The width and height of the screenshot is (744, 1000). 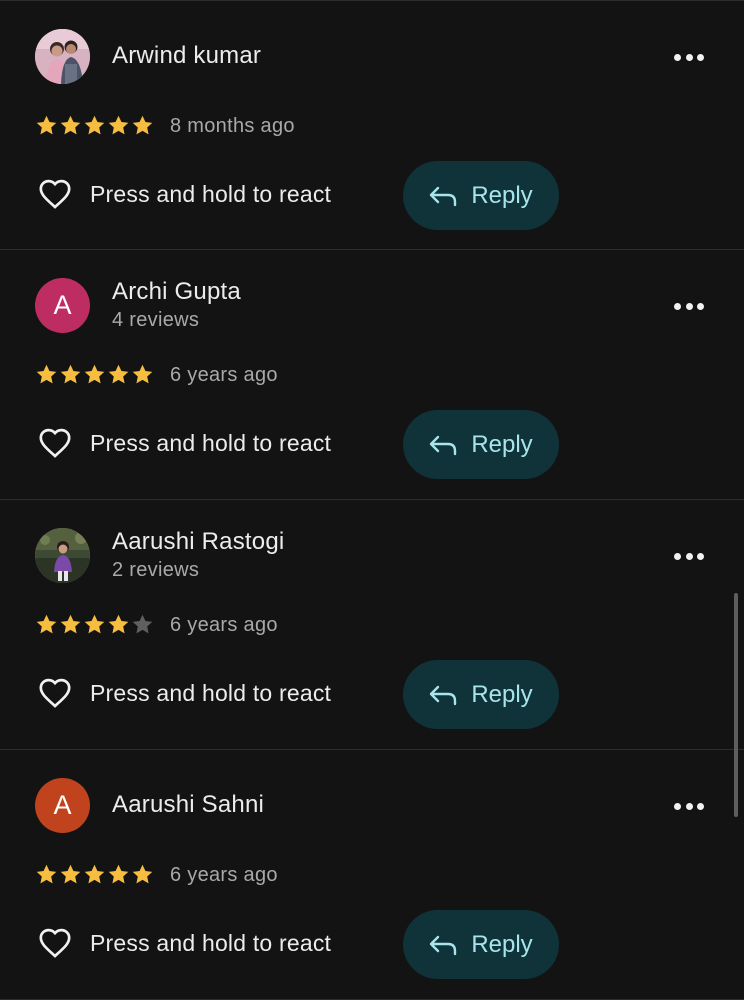 I want to click on reviewer-name: Archi Gupta, so click(x=176, y=292).